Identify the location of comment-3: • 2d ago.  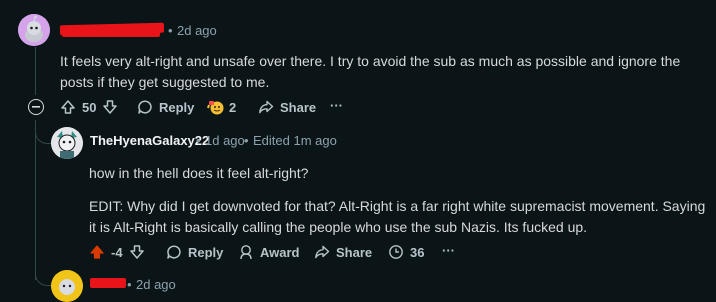
(358, 286).